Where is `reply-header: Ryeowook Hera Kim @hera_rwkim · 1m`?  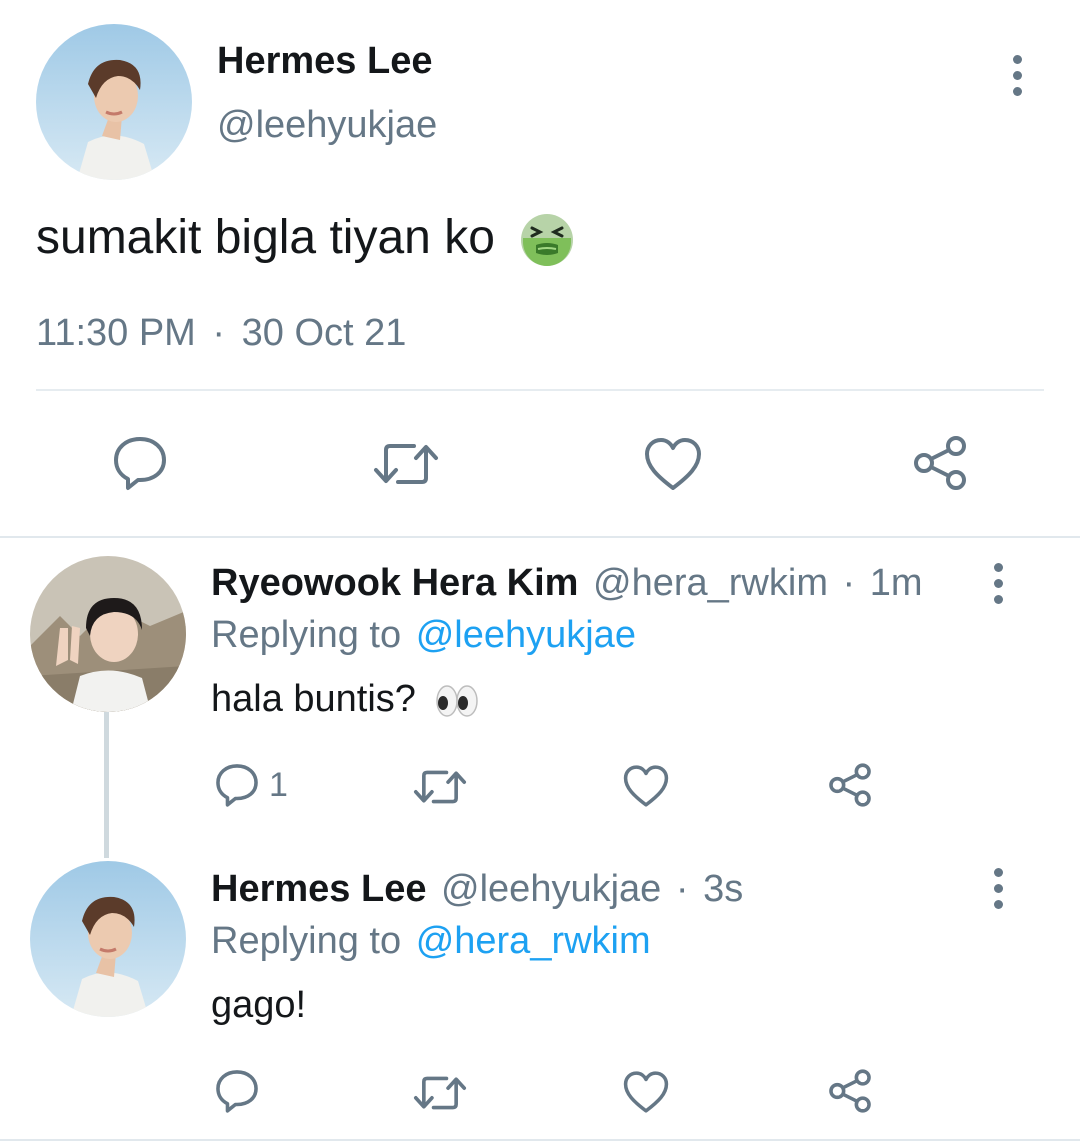
reply-header: Ryeowook Hera Kim @hera_rwkim · 1m is located at coordinates (567, 583).